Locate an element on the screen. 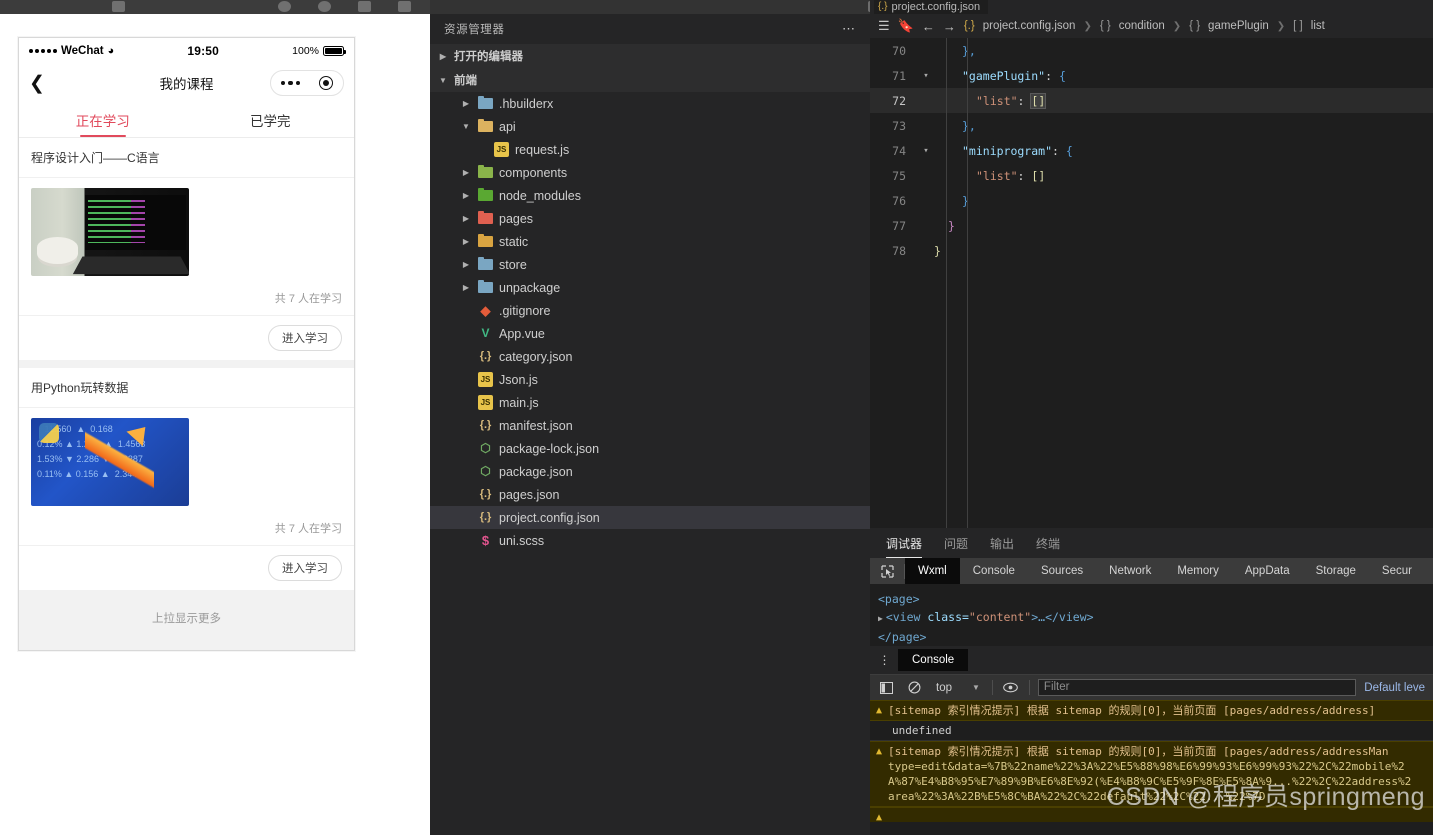 The height and width of the screenshot is (835, 1433). show-sidebar-icon is located at coordinates (886, 688).